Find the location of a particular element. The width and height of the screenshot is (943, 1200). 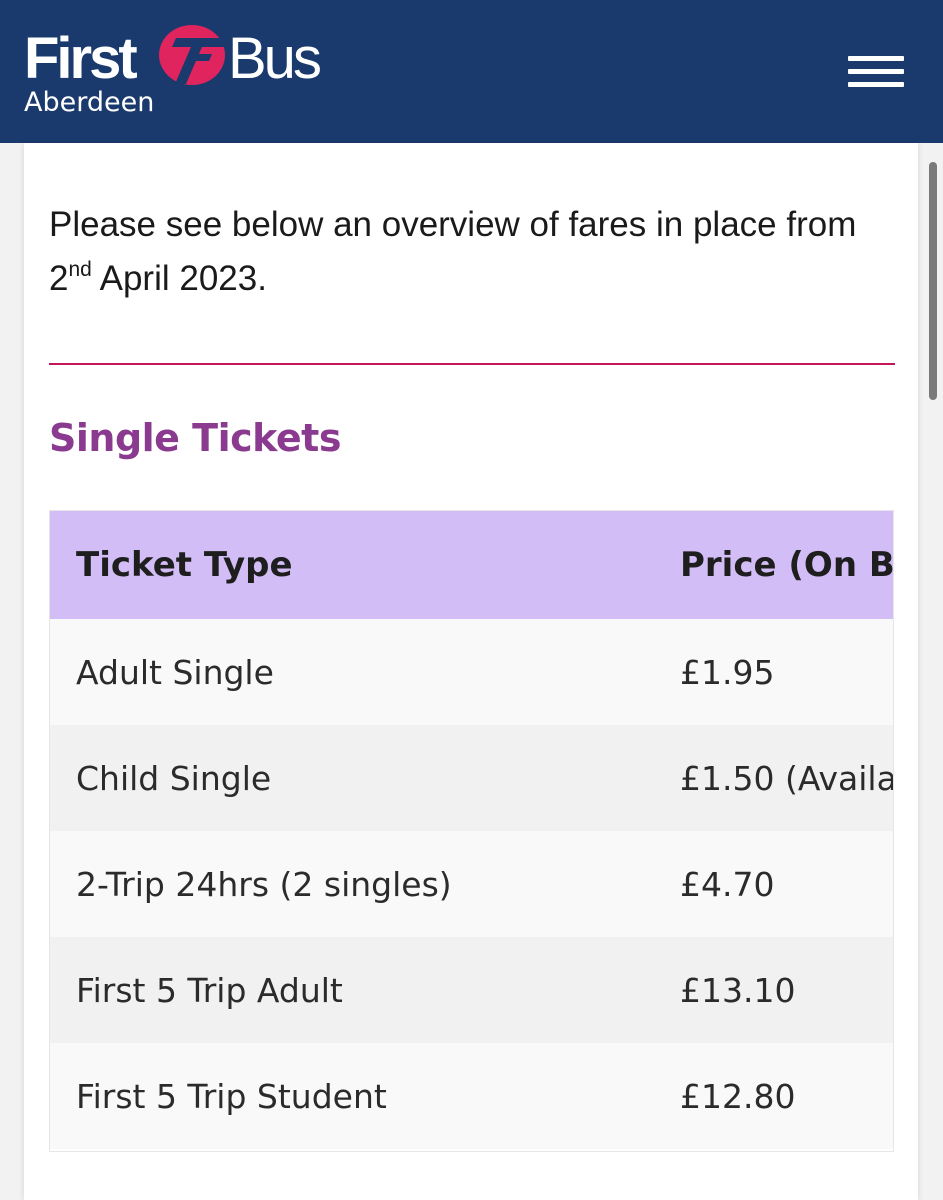

ticket-type-cell: 2-Trip 24hrs (2 singles) is located at coordinates (352, 884).